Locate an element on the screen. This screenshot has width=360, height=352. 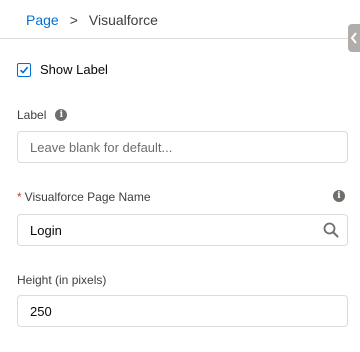
show-label-option: Show Label is located at coordinates (62, 69).